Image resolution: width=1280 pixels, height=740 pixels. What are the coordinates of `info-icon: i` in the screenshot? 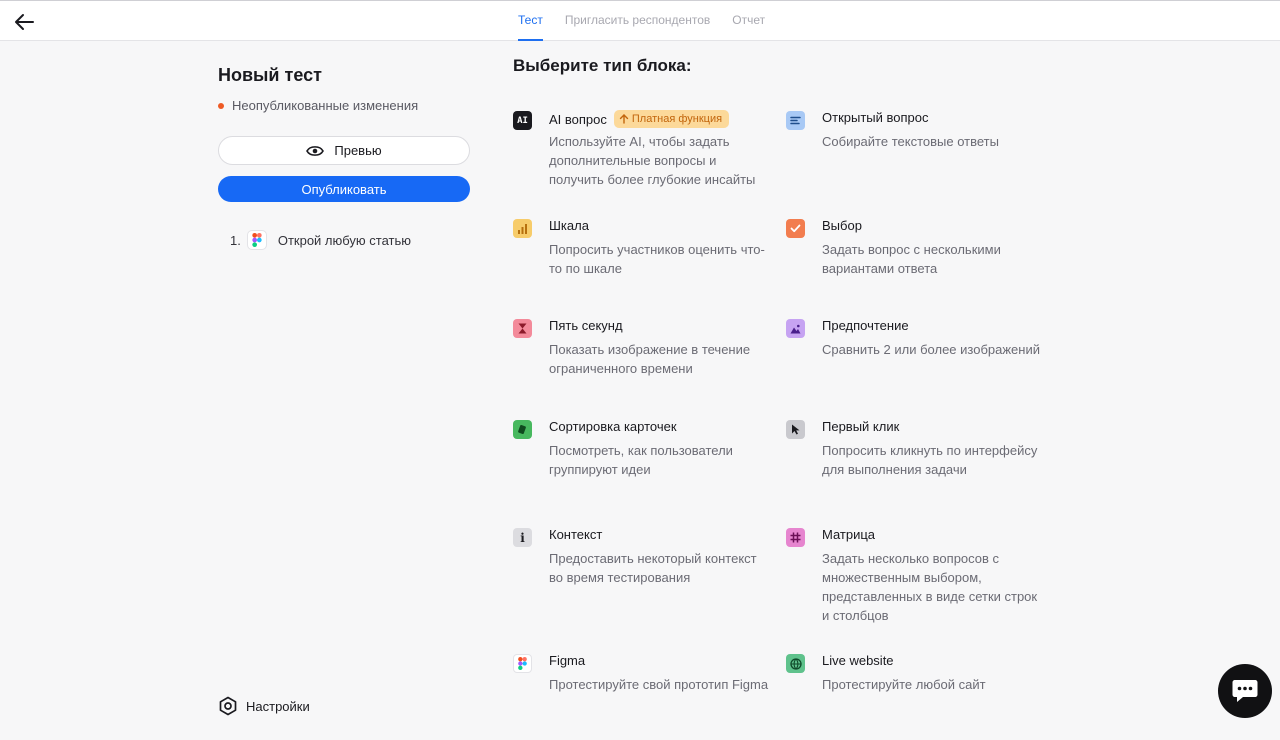 It's located at (522, 537).